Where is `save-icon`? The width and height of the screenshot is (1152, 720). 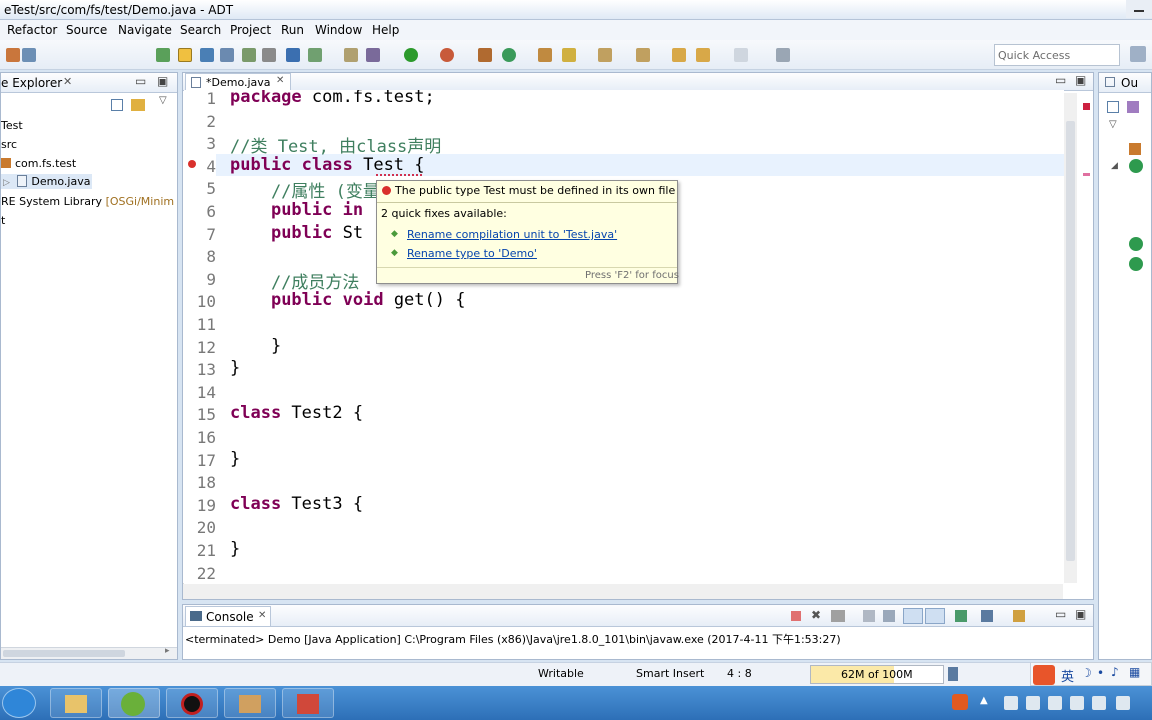
save-icon is located at coordinates (249, 55).